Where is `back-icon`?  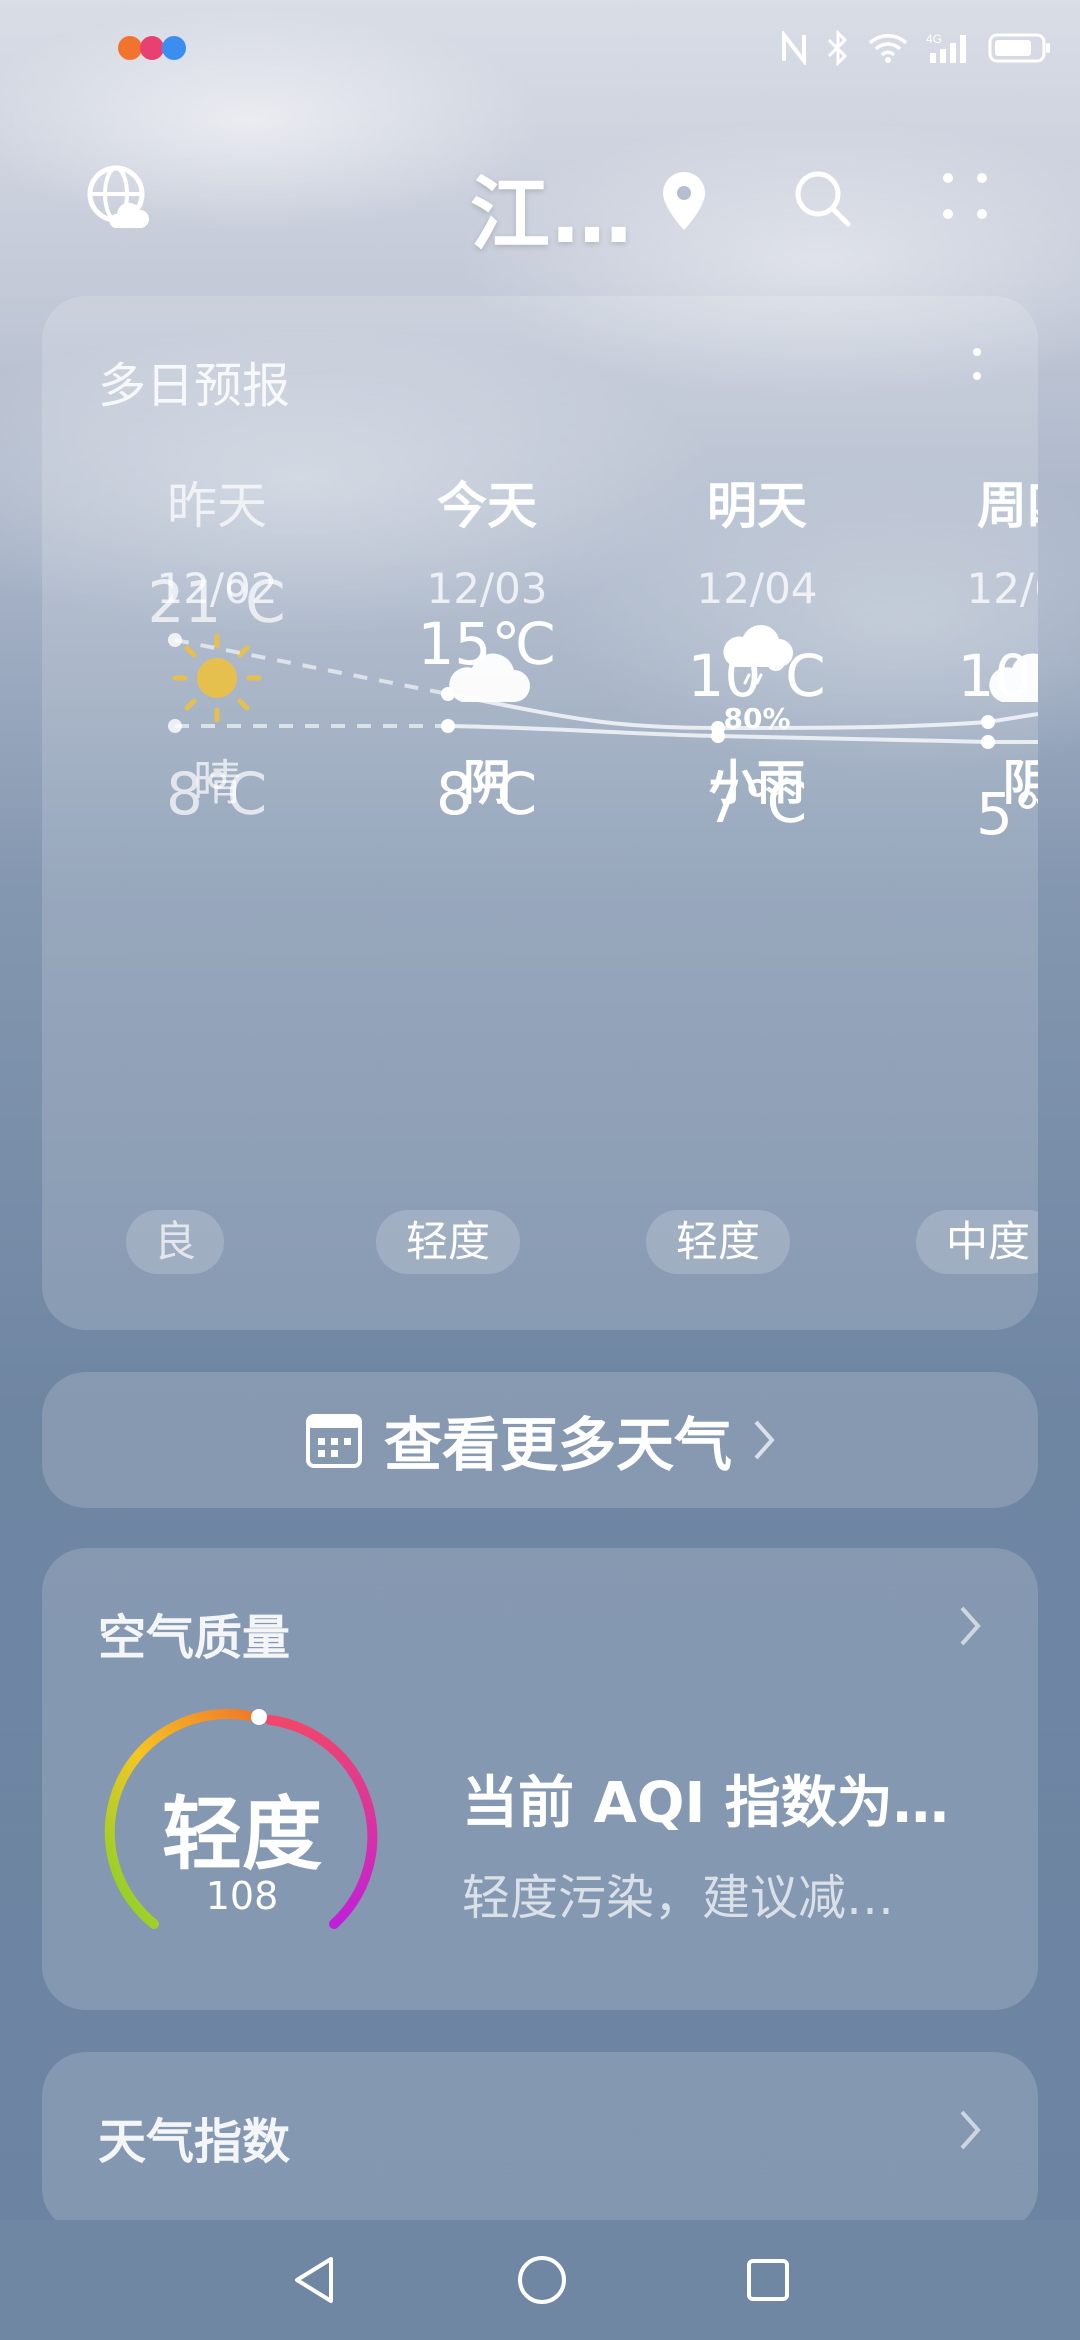 back-icon is located at coordinates (314, 2280).